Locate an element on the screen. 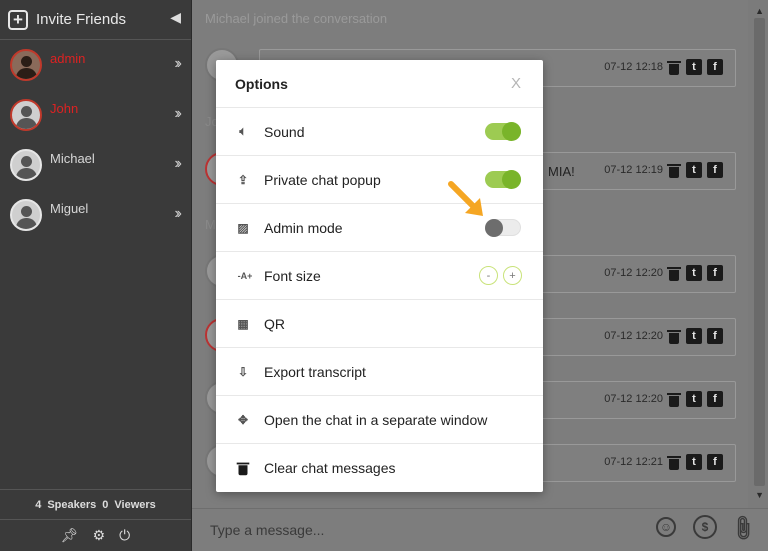 The height and width of the screenshot is (551, 768). qr-icon: ▦ is located at coordinates (243, 323).